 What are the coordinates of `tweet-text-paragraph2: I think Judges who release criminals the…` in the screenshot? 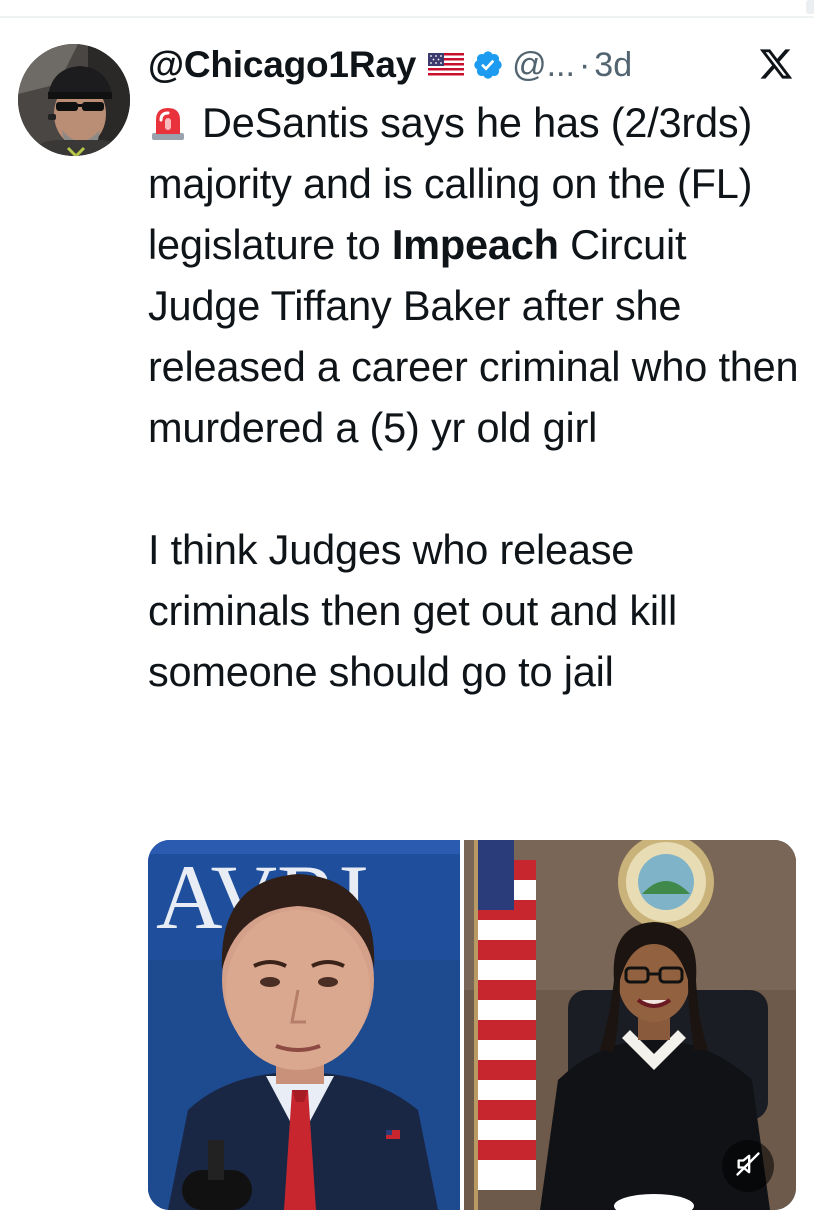 It's located at (418, 610).